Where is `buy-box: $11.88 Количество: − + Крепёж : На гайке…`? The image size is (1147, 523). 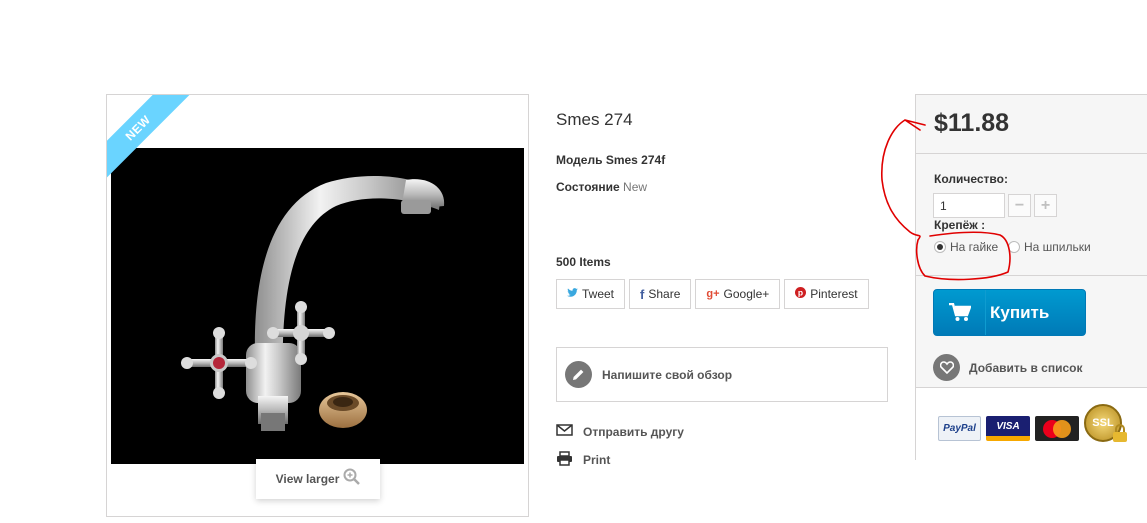 buy-box: $11.88 Количество: − + Крепёж : На гайке… is located at coordinates (1031, 277).